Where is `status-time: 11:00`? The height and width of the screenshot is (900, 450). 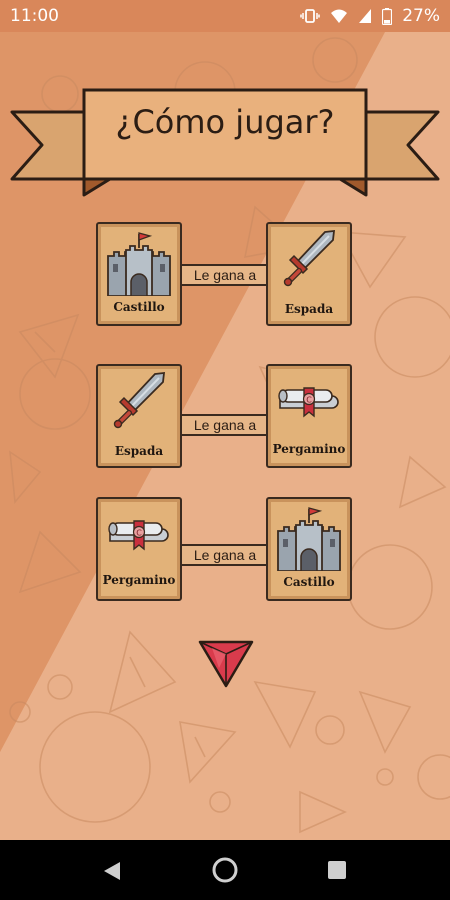
status-time: 11:00 is located at coordinates (34, 16).